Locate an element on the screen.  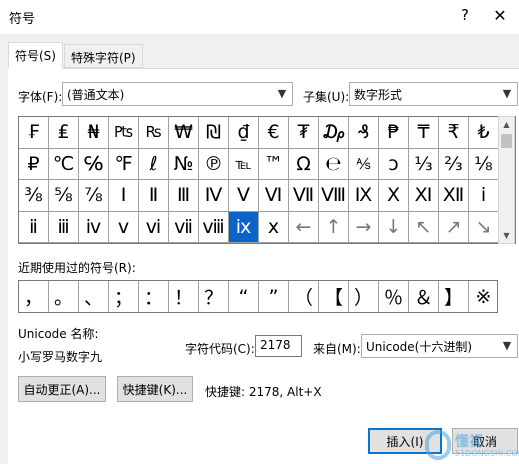
symbol-cell: ⅵ is located at coordinates (154, 227).